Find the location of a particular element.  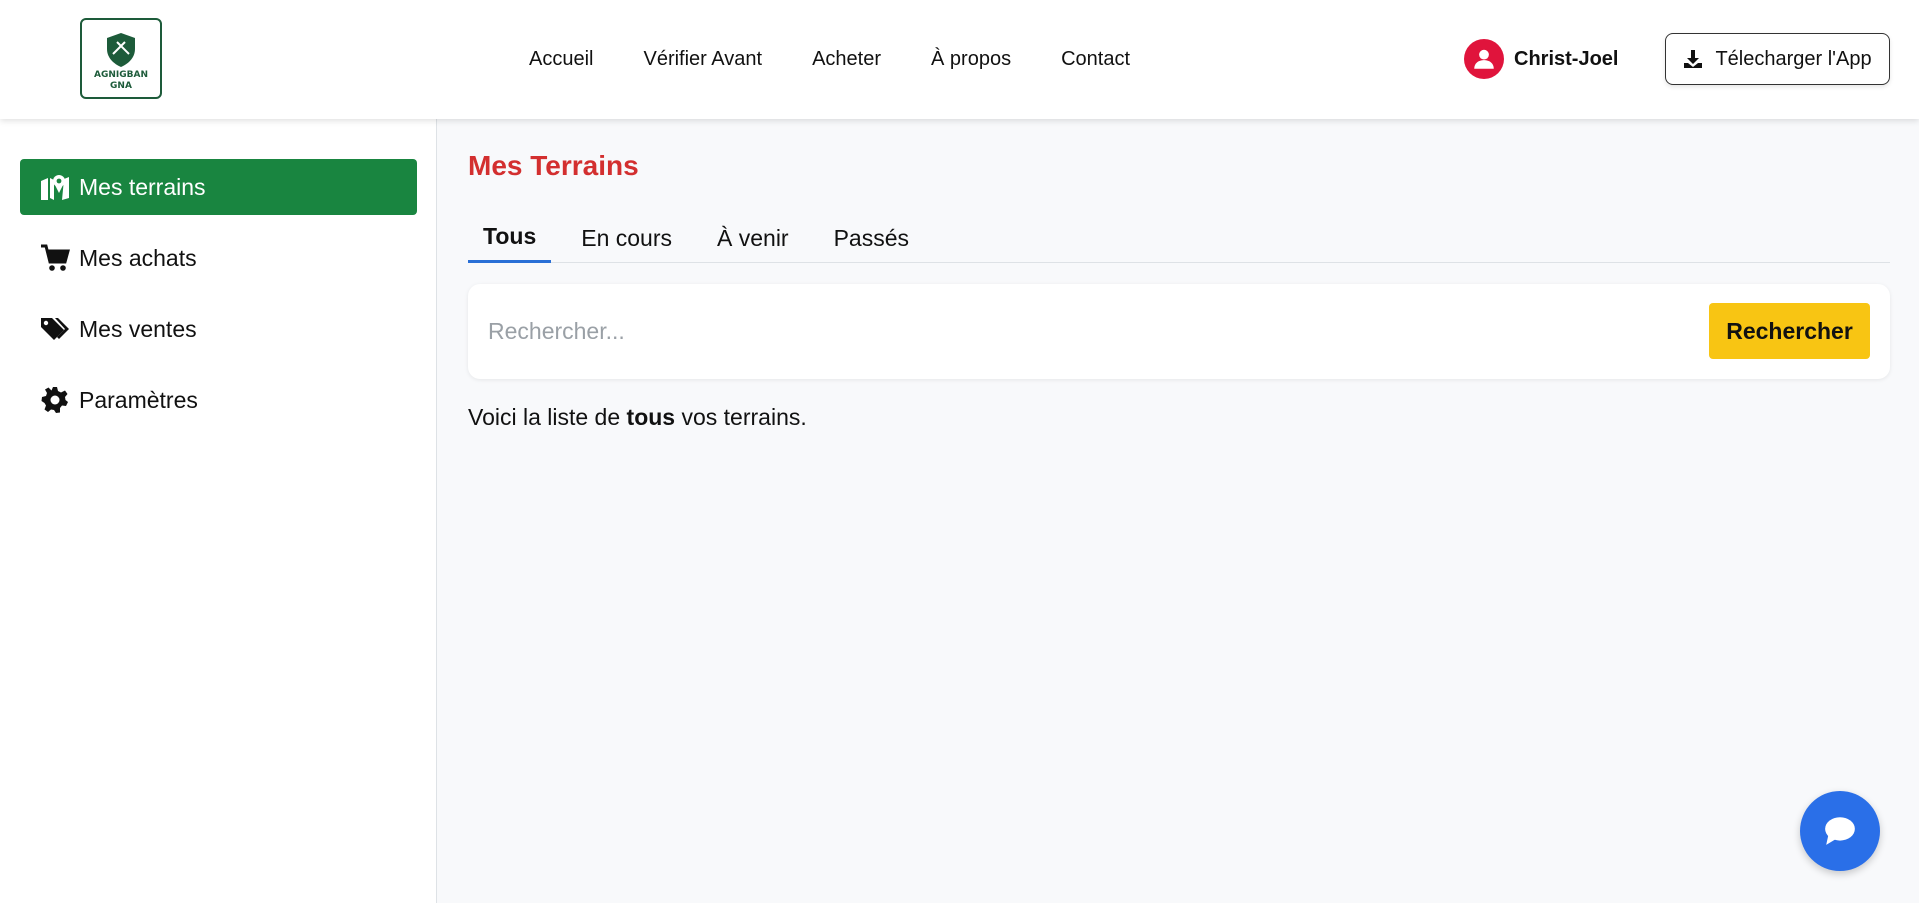

download-app-button: Télecharger l'App is located at coordinates (1777, 59).